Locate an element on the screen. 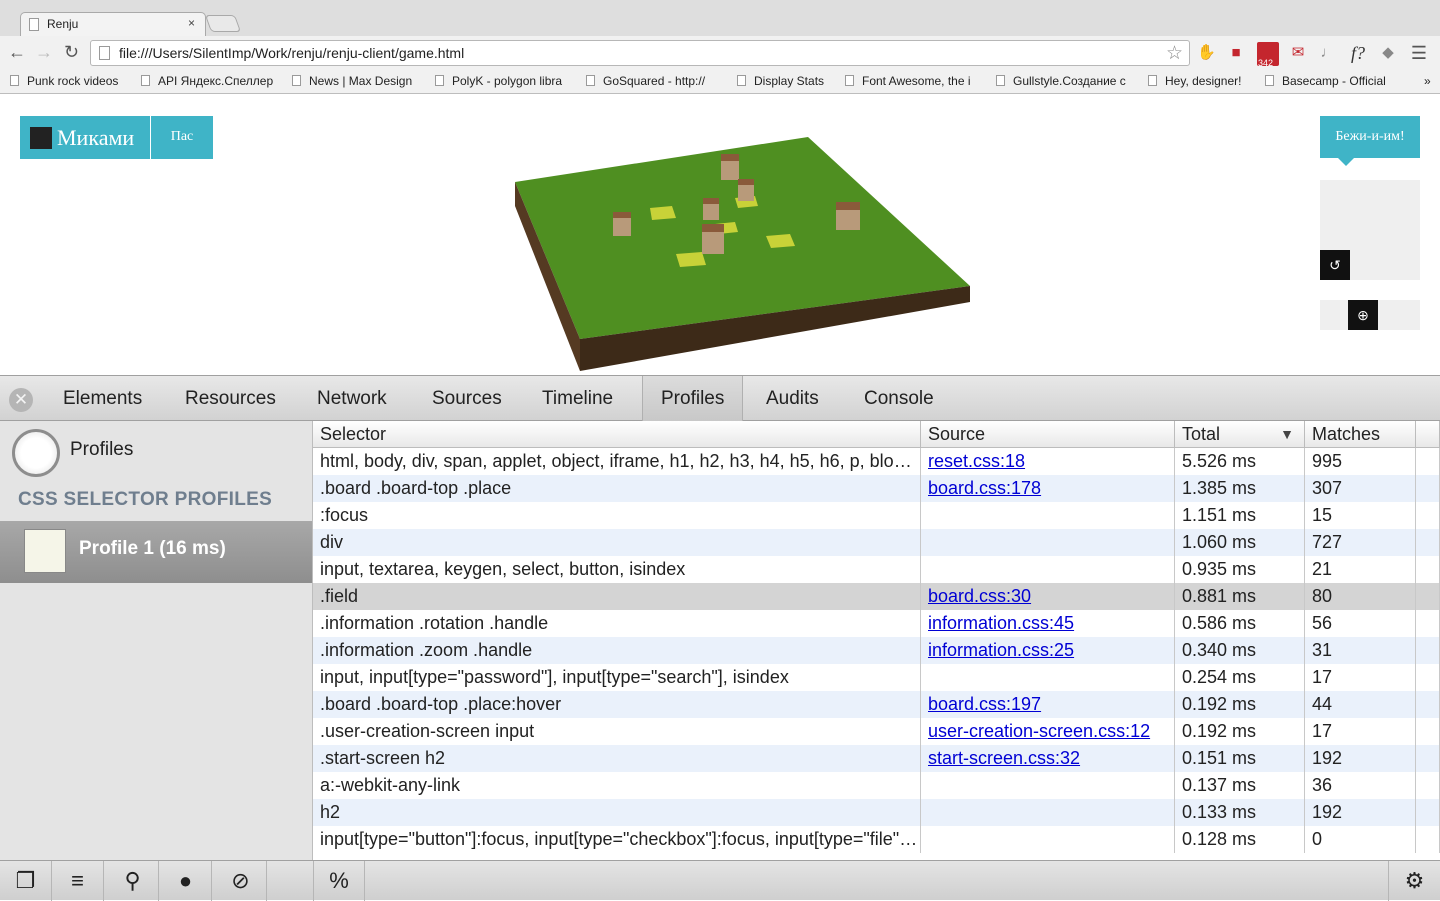  total-cell: 0.151 ms is located at coordinates (1240, 758).